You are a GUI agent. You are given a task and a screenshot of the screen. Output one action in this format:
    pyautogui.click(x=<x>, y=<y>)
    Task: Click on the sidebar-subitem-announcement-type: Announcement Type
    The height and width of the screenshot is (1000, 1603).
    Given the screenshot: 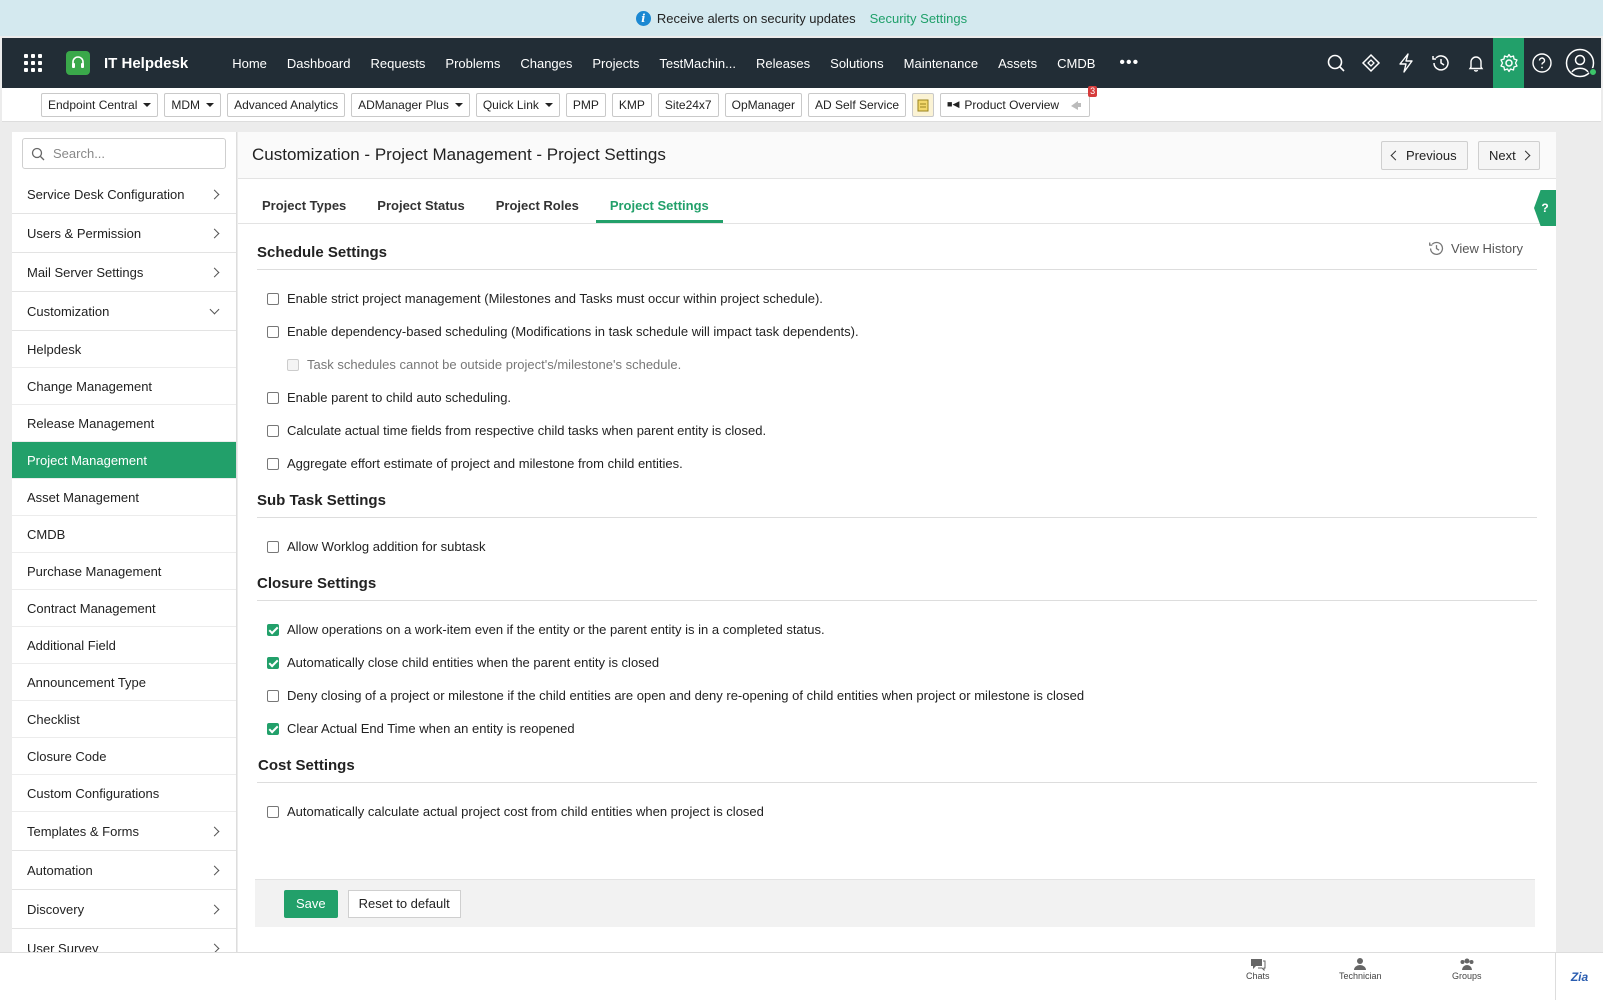 What is the action you would take?
    pyautogui.click(x=124, y=682)
    